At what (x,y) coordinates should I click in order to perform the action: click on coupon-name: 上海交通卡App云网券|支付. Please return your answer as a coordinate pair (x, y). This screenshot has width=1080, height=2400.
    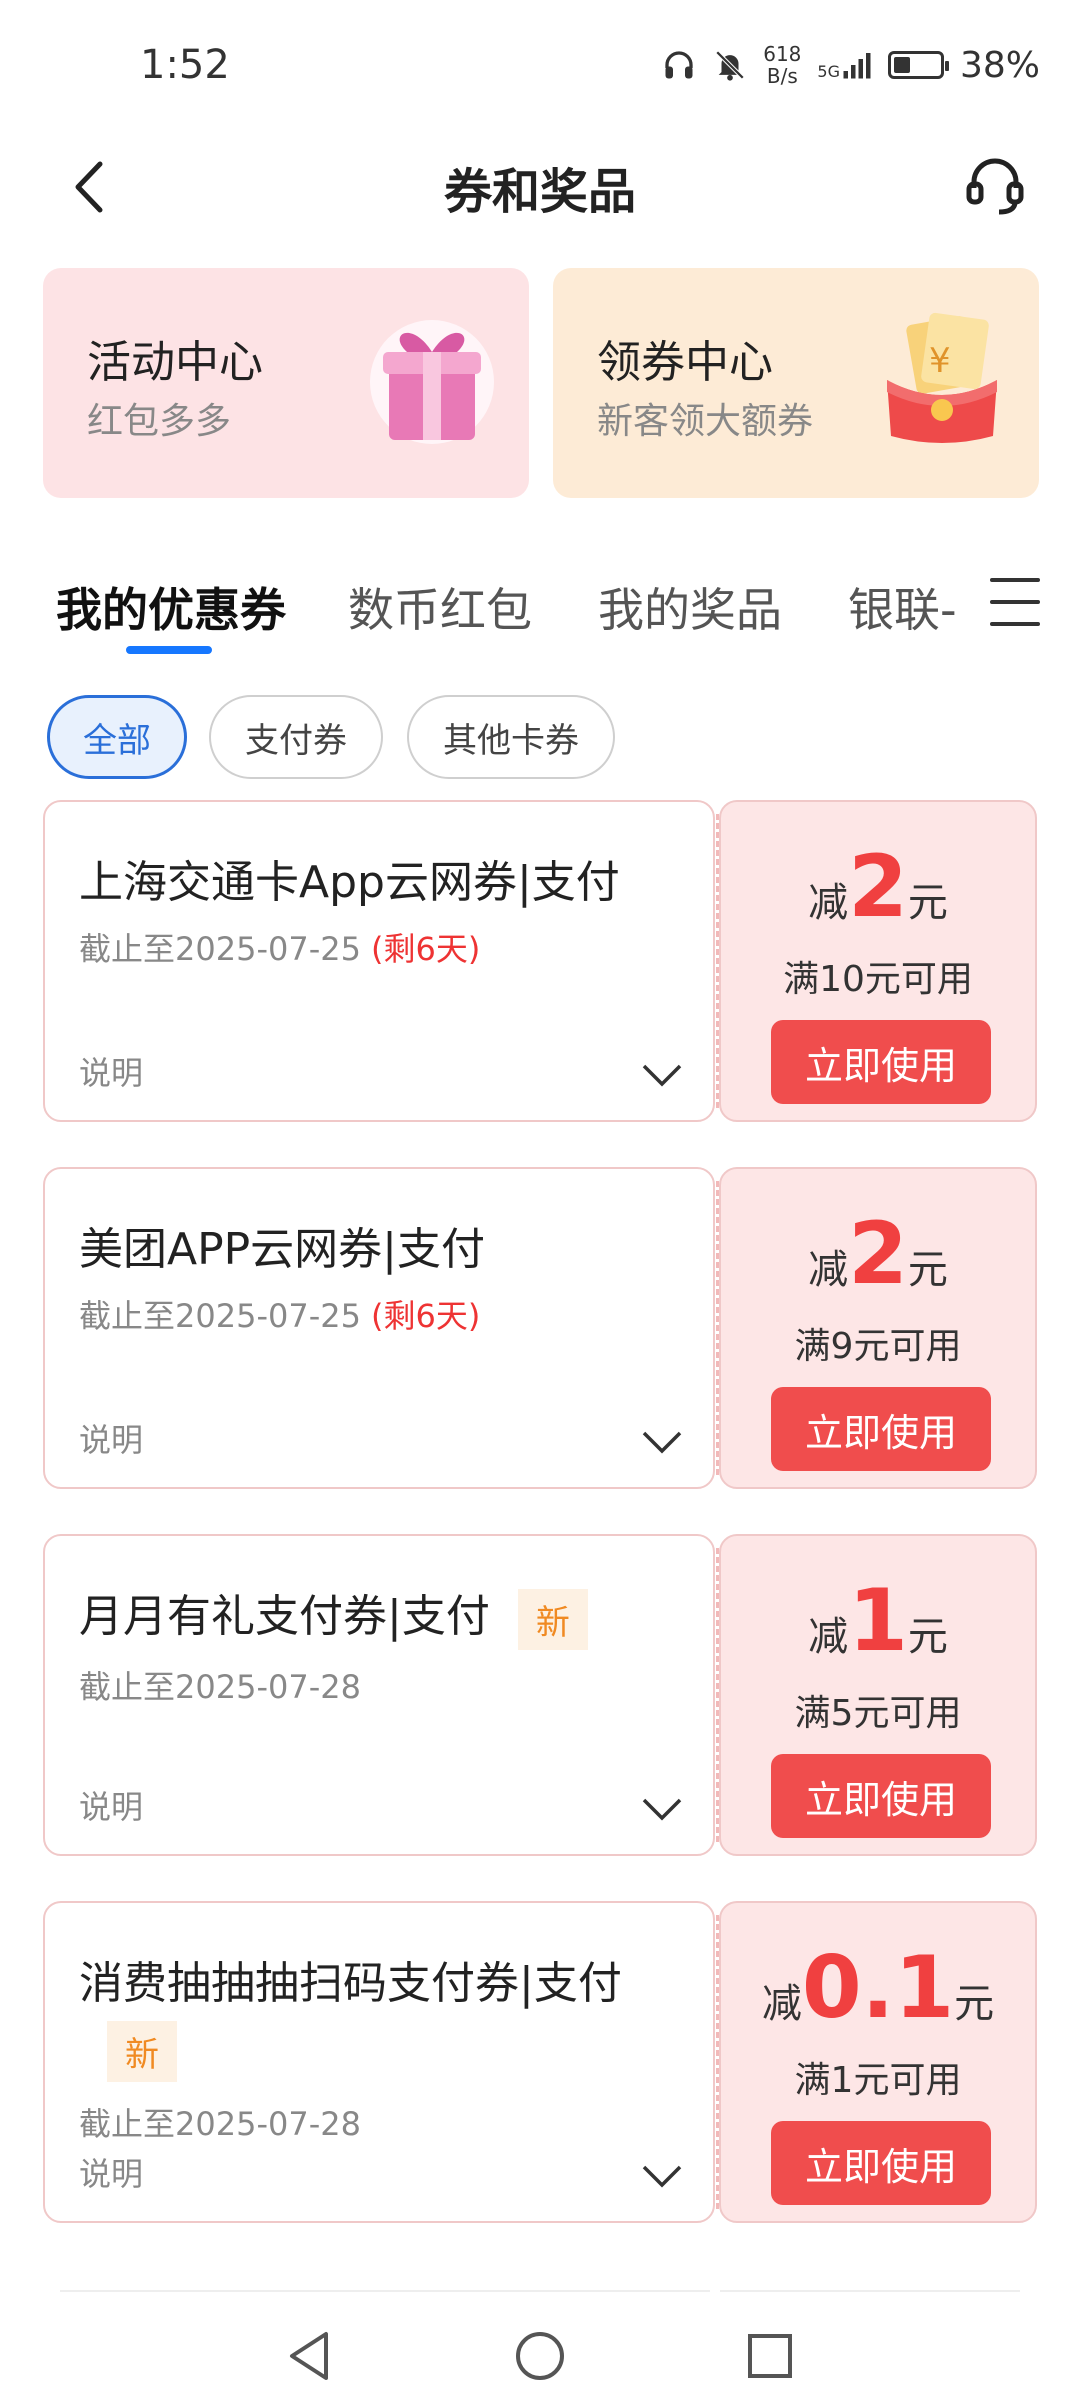
    Looking at the image, I should click on (349, 882).